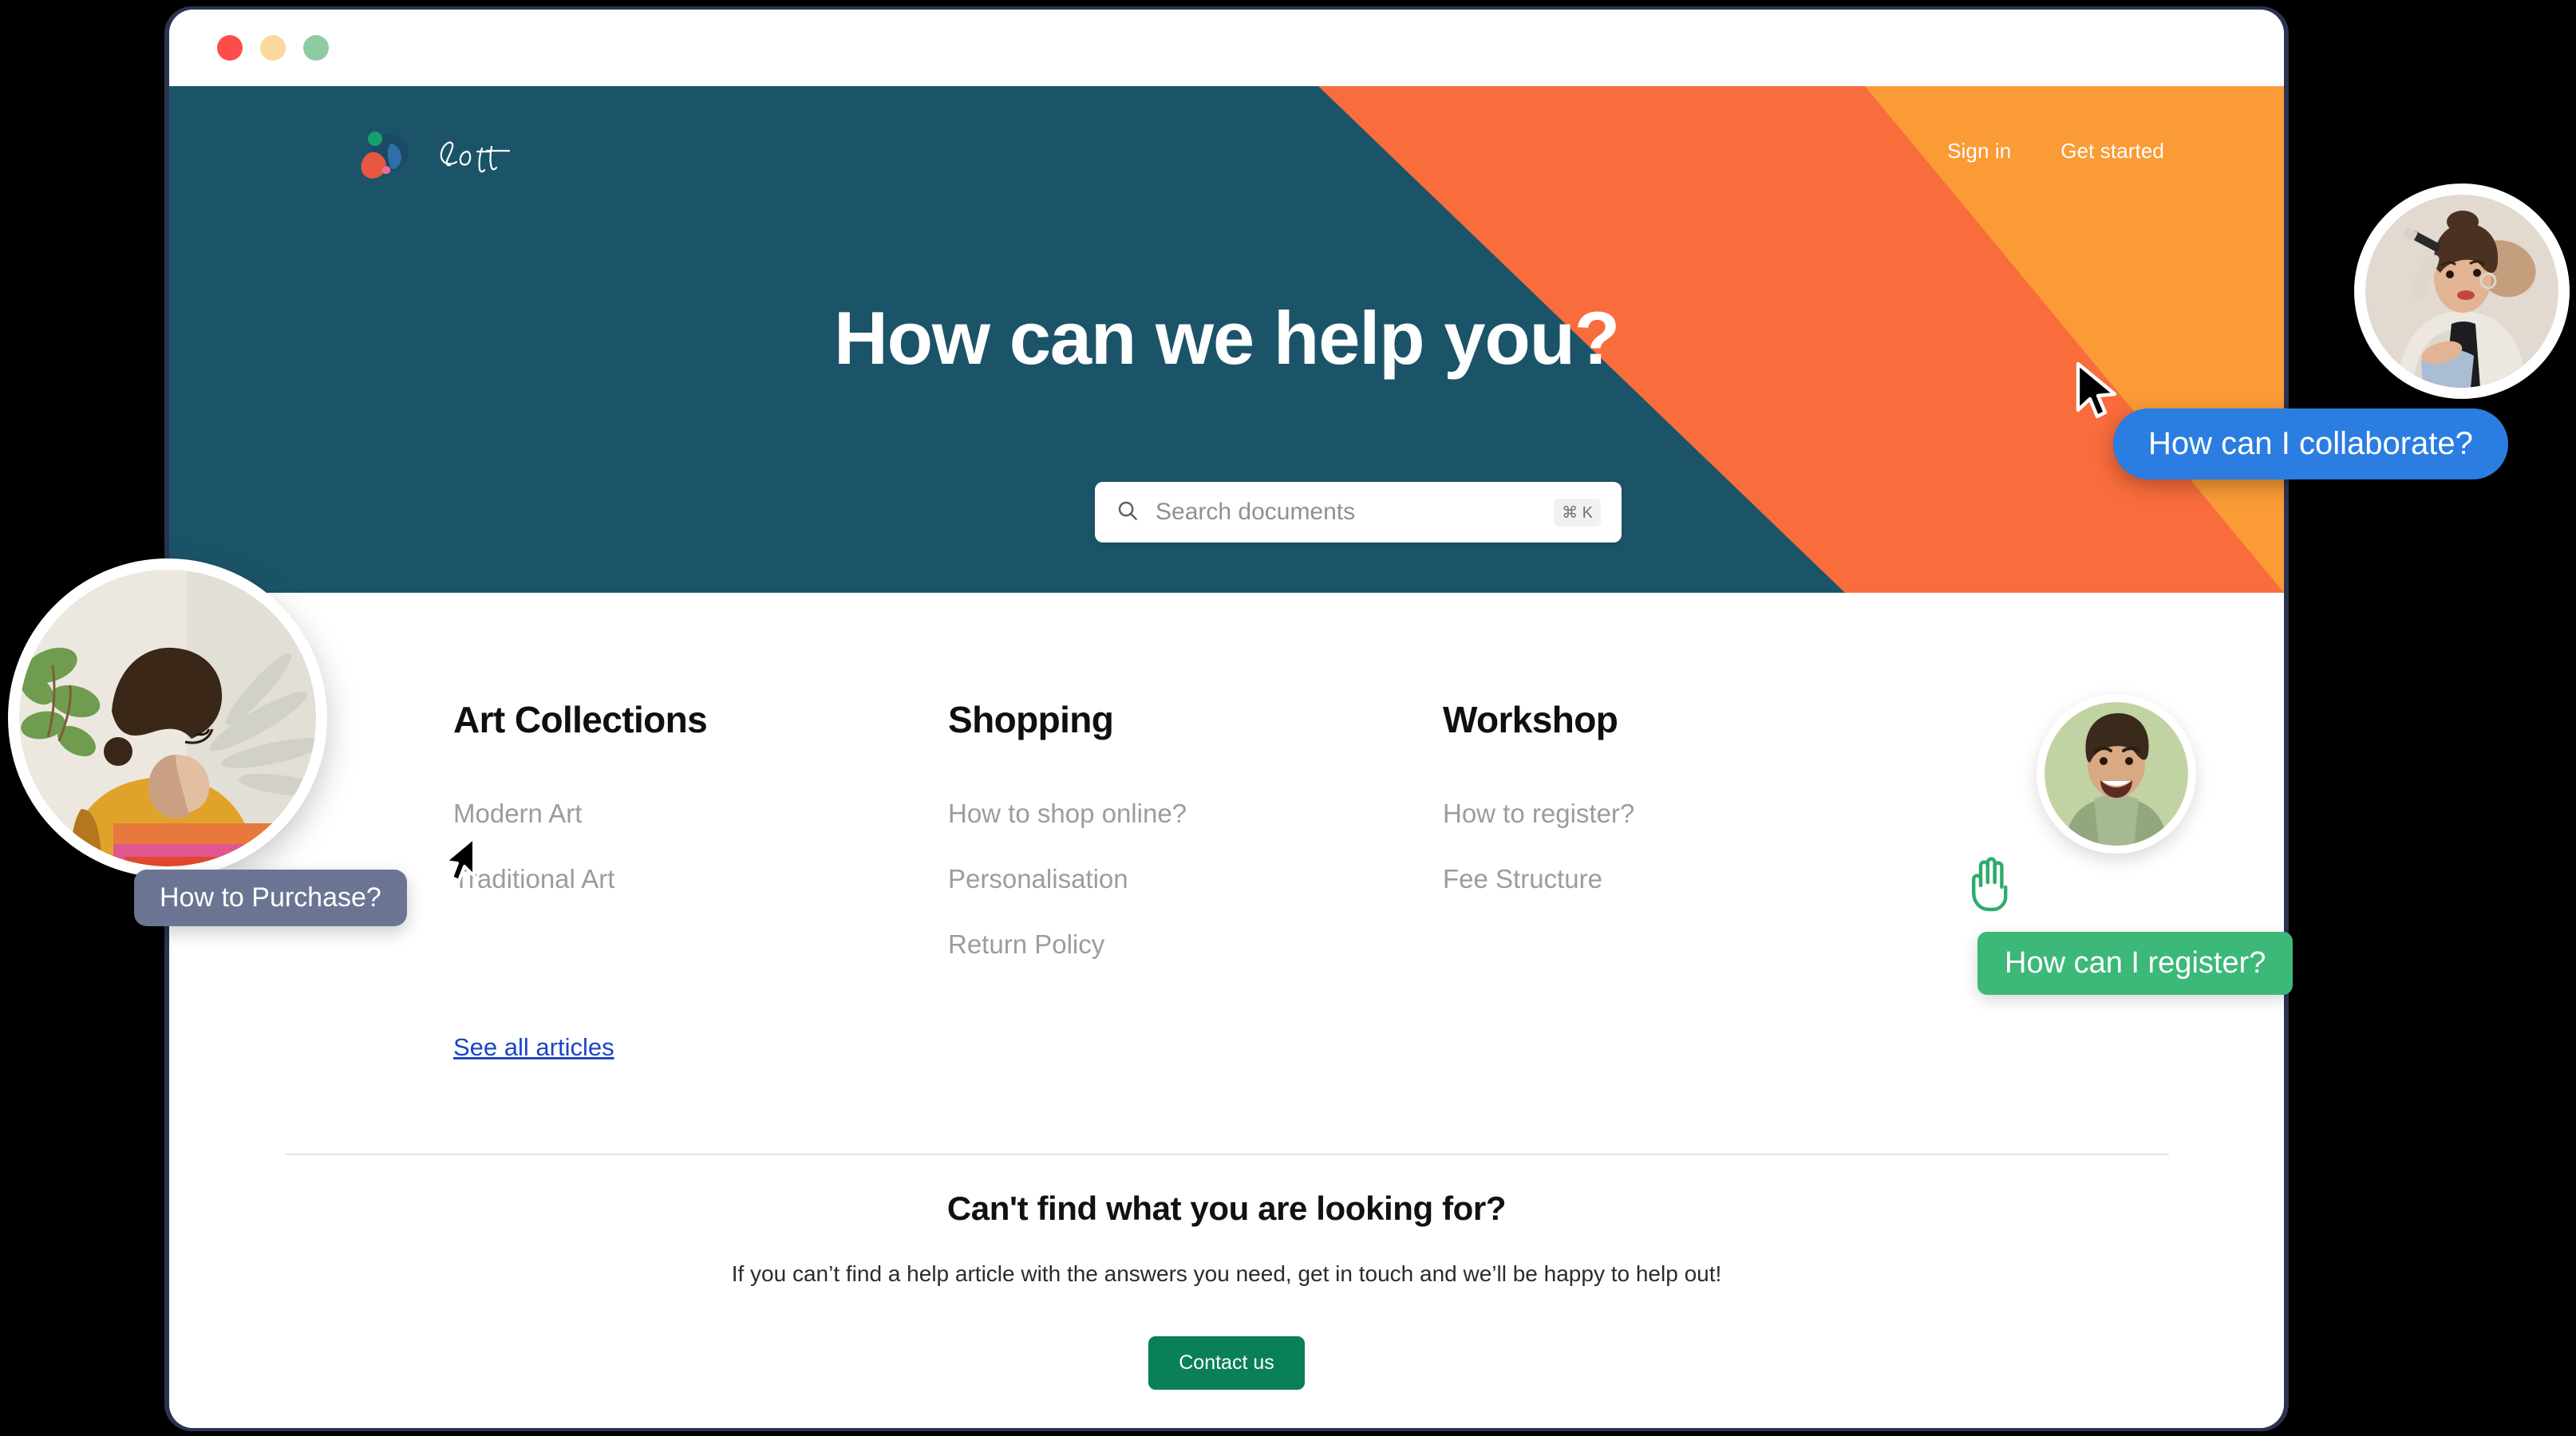 This screenshot has width=2576, height=1436. What do you see at coordinates (1226, 1208) in the screenshot?
I see `cta-heading: Can't find what you are looking for?` at bounding box center [1226, 1208].